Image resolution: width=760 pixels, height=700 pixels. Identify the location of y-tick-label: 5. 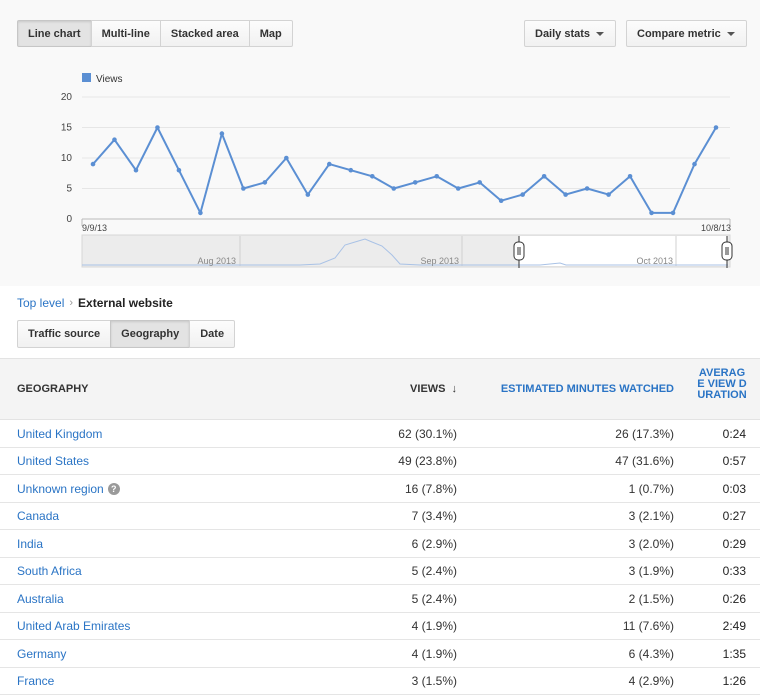
(69, 189).